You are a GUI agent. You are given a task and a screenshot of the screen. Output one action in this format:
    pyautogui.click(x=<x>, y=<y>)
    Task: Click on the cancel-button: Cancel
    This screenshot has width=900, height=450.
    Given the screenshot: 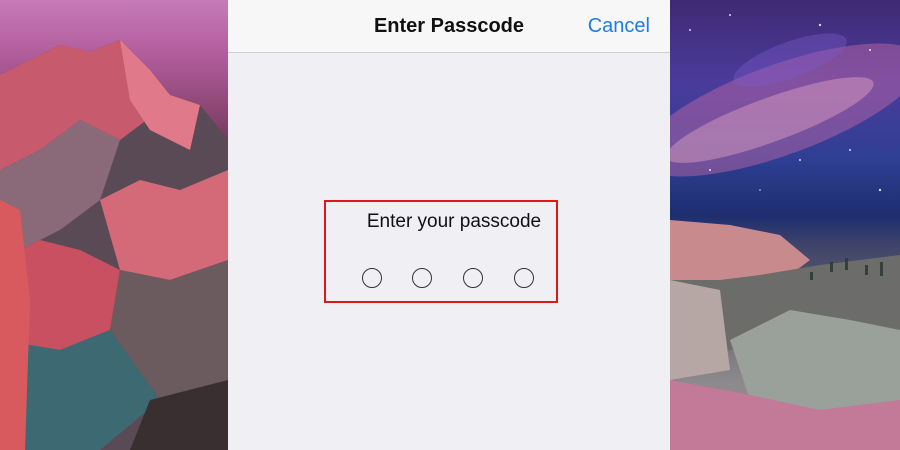 What is the action you would take?
    pyautogui.click(x=619, y=26)
    